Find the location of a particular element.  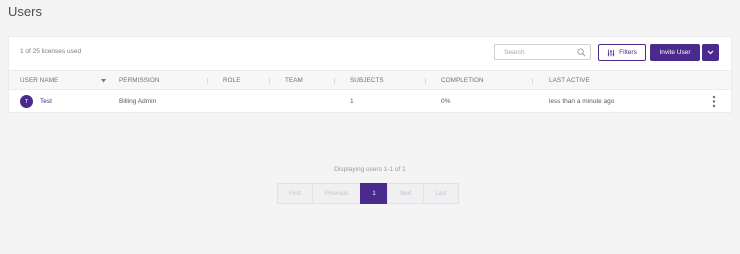

first-page-button: First is located at coordinates (295, 193).